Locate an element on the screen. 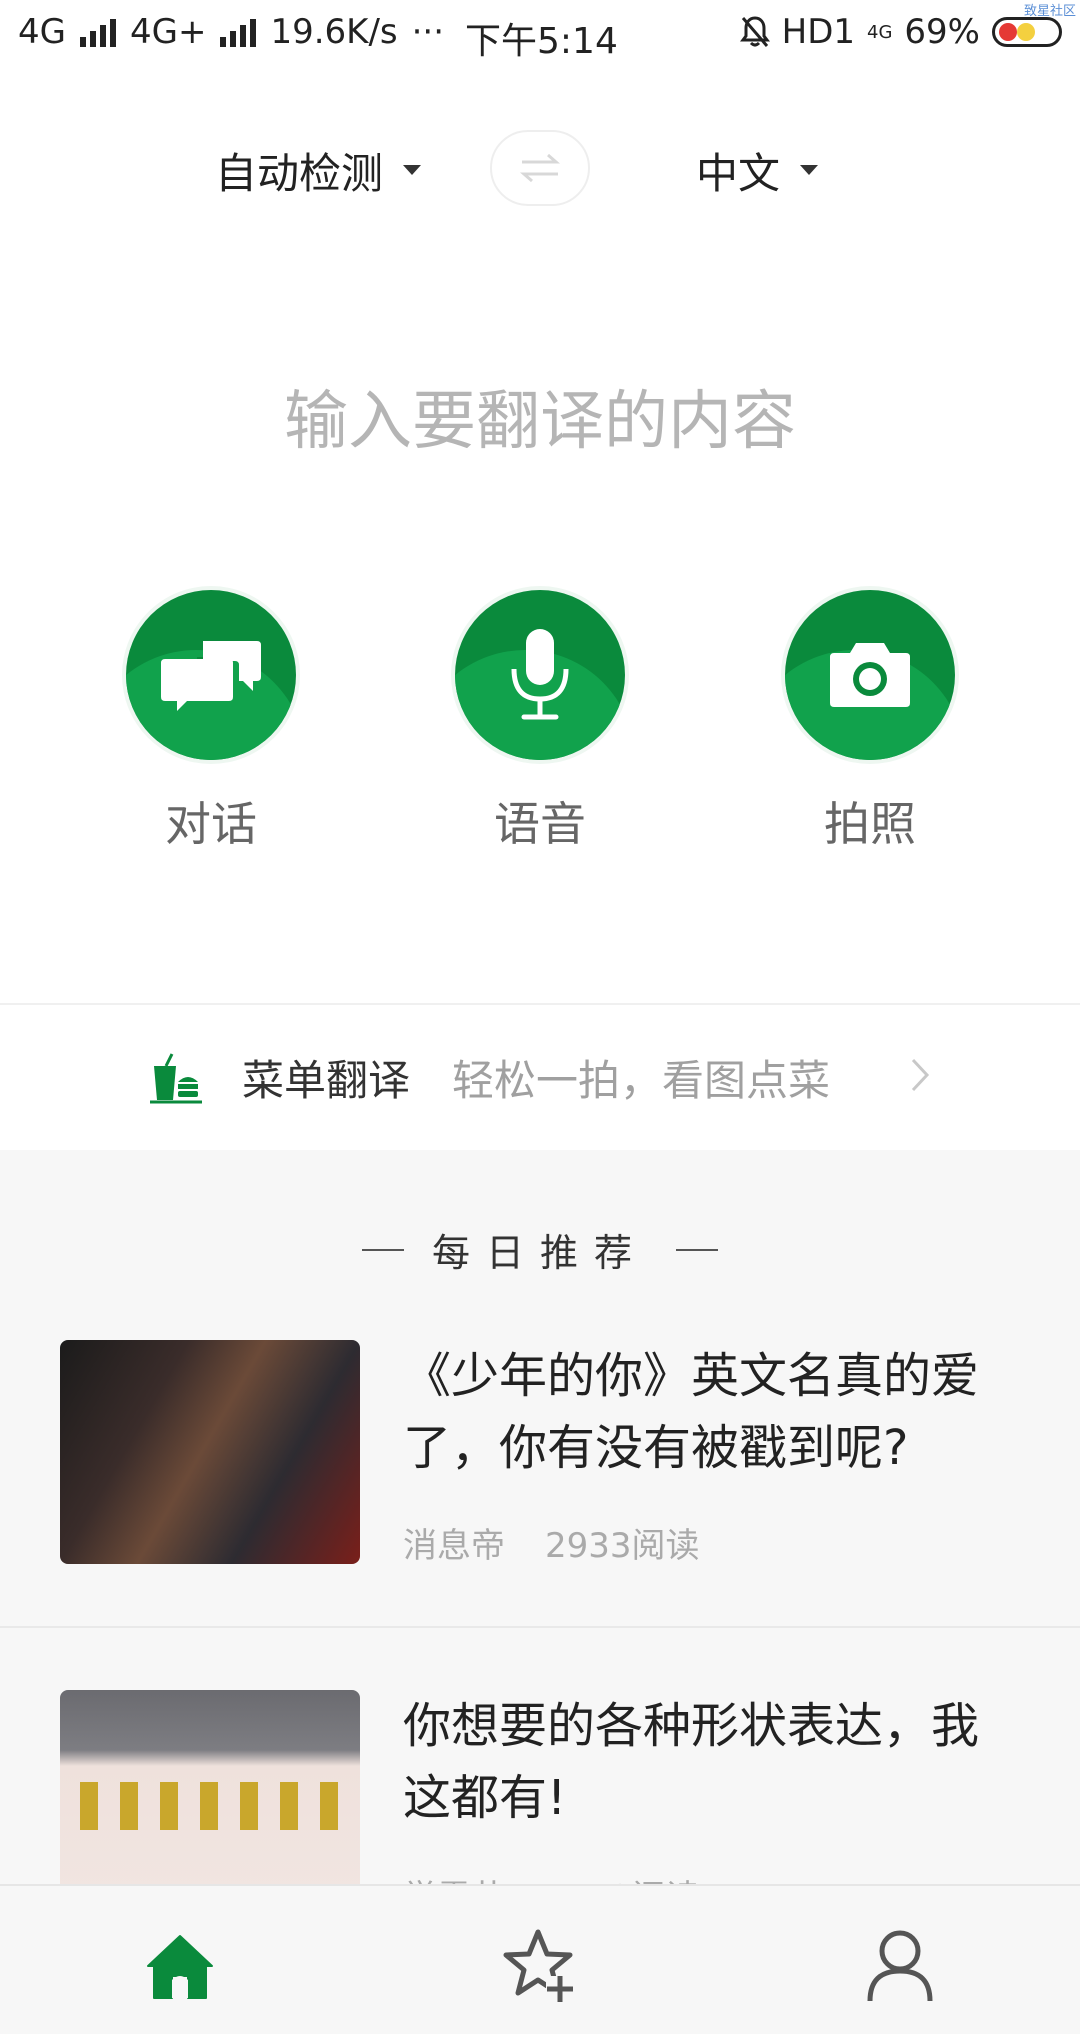 The height and width of the screenshot is (2034, 1080). nav-home is located at coordinates (180, 1966).